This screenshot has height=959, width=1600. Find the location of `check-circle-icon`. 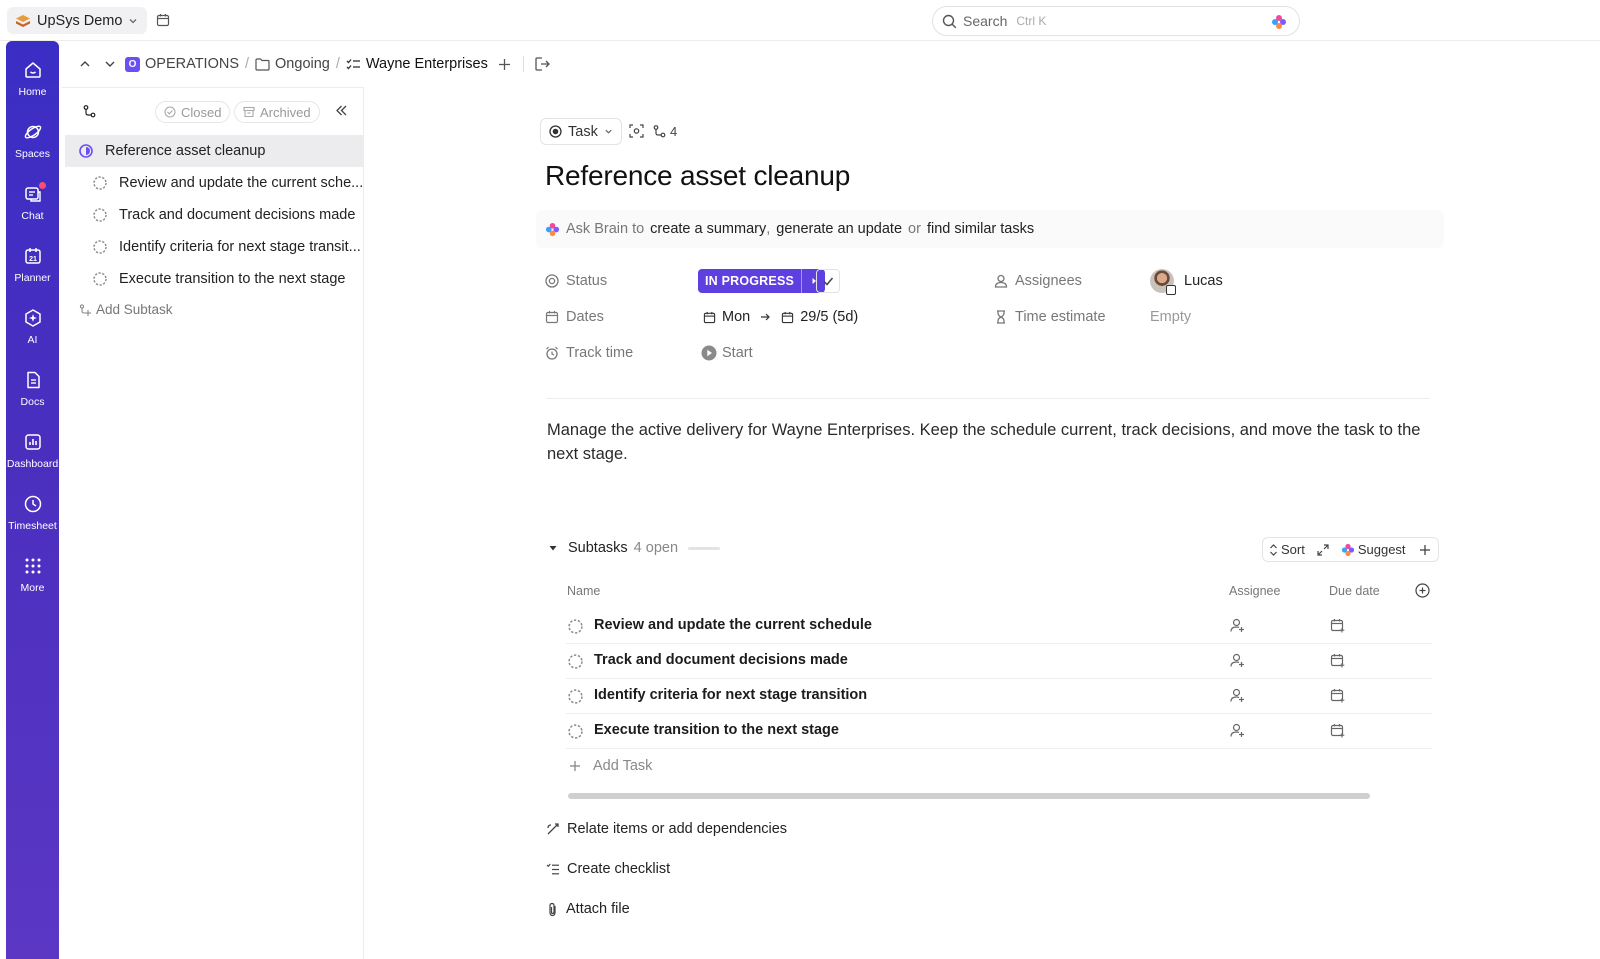

check-circle-icon is located at coordinates (170, 112).